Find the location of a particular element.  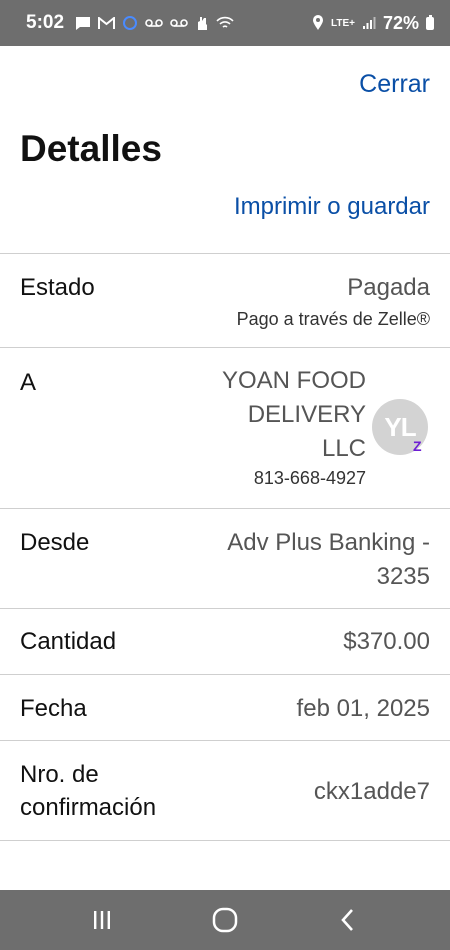

page-title: Detalles is located at coordinates (91, 148).